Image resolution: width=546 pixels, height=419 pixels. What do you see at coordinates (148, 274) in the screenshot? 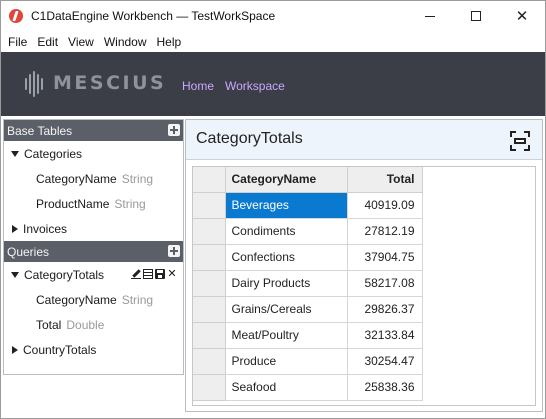
I see `table-view-icon` at bounding box center [148, 274].